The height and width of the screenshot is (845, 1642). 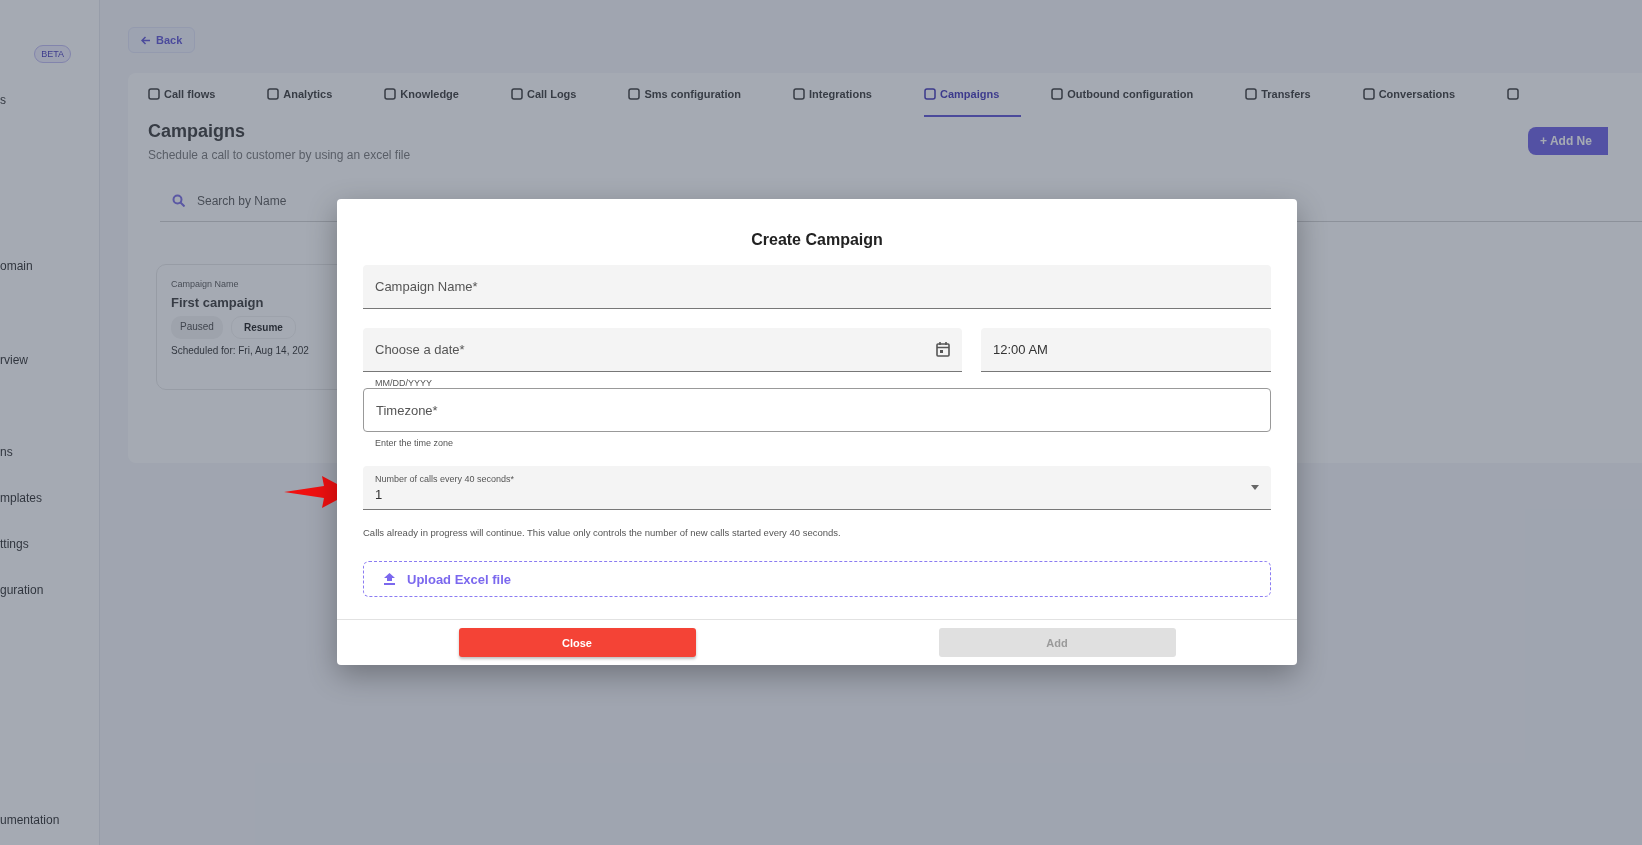 I want to click on helper-text: Calls already in progress will continue. This value only controls the number of new calls started every 40 seconds., so click(x=602, y=532).